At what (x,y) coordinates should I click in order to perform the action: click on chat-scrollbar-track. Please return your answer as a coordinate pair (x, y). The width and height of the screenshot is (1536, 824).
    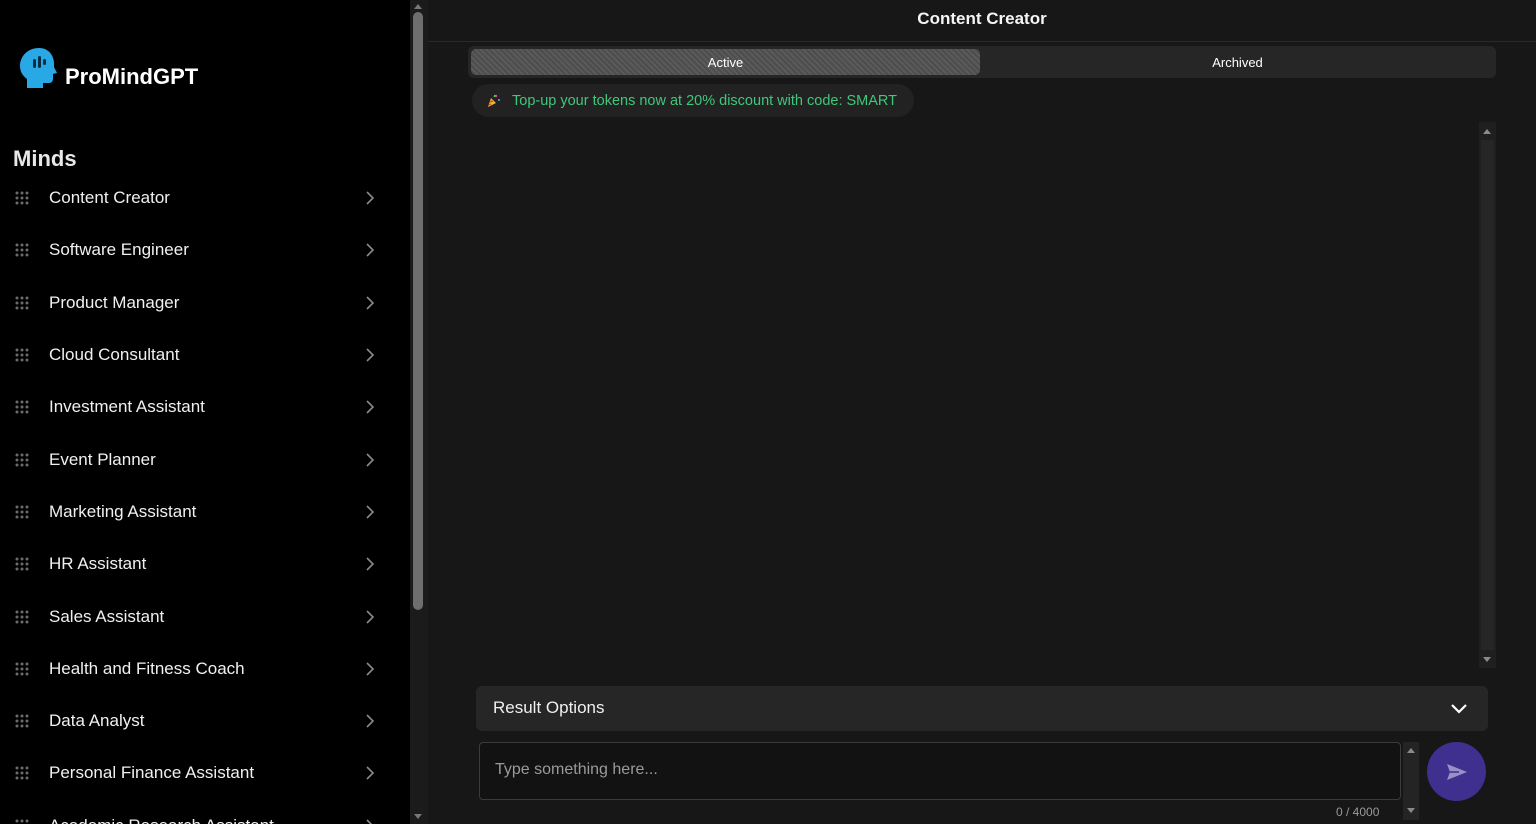
    Looking at the image, I should click on (1487, 395).